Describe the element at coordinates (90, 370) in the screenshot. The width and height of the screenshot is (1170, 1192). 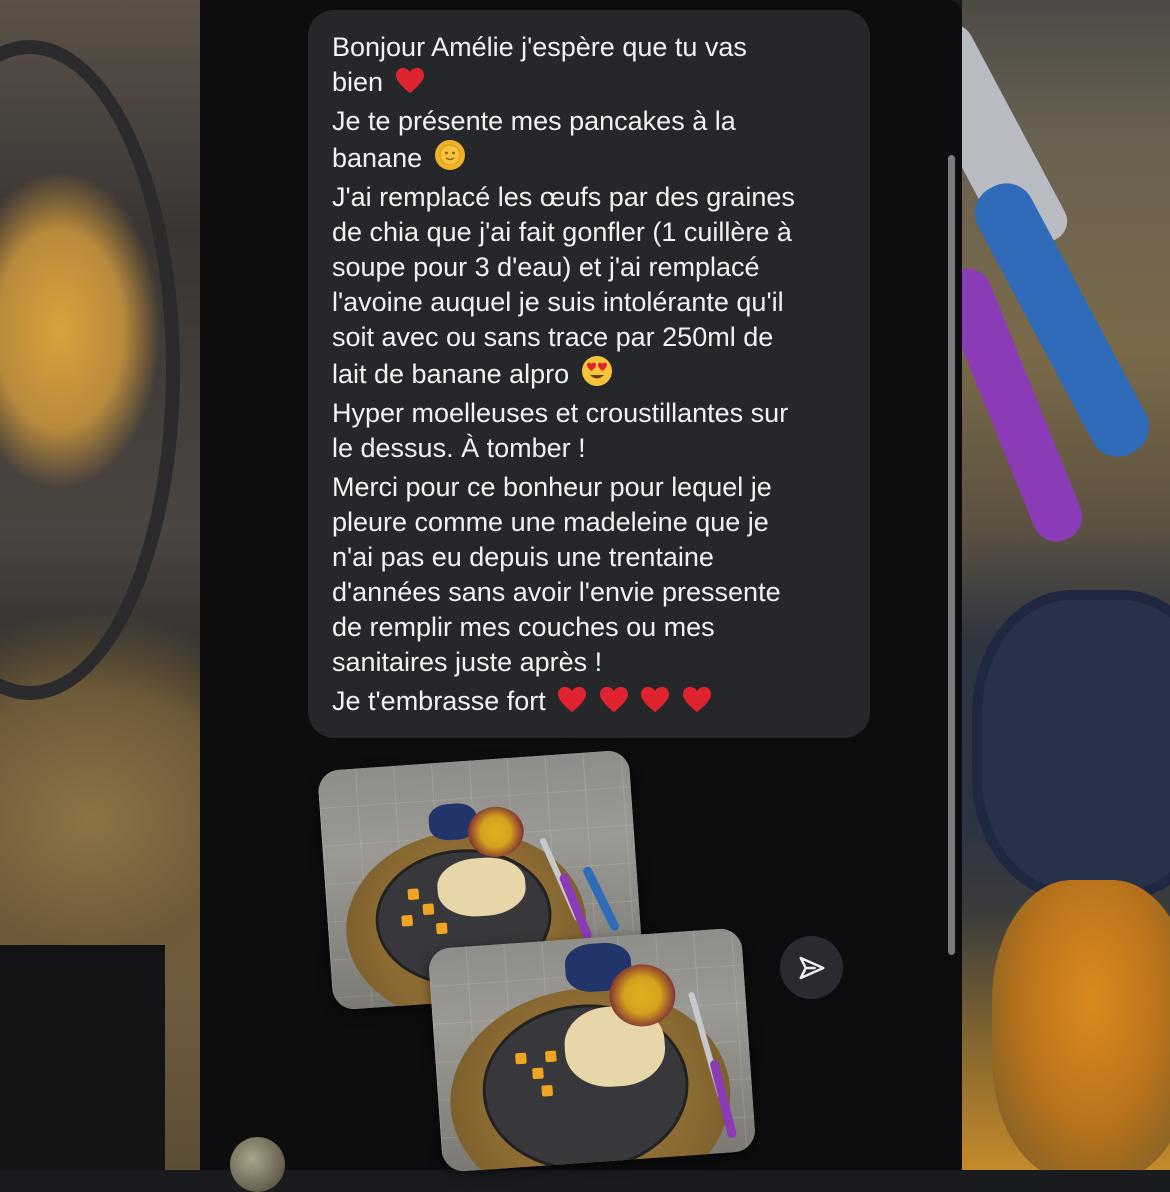
I see `background-plate` at that location.